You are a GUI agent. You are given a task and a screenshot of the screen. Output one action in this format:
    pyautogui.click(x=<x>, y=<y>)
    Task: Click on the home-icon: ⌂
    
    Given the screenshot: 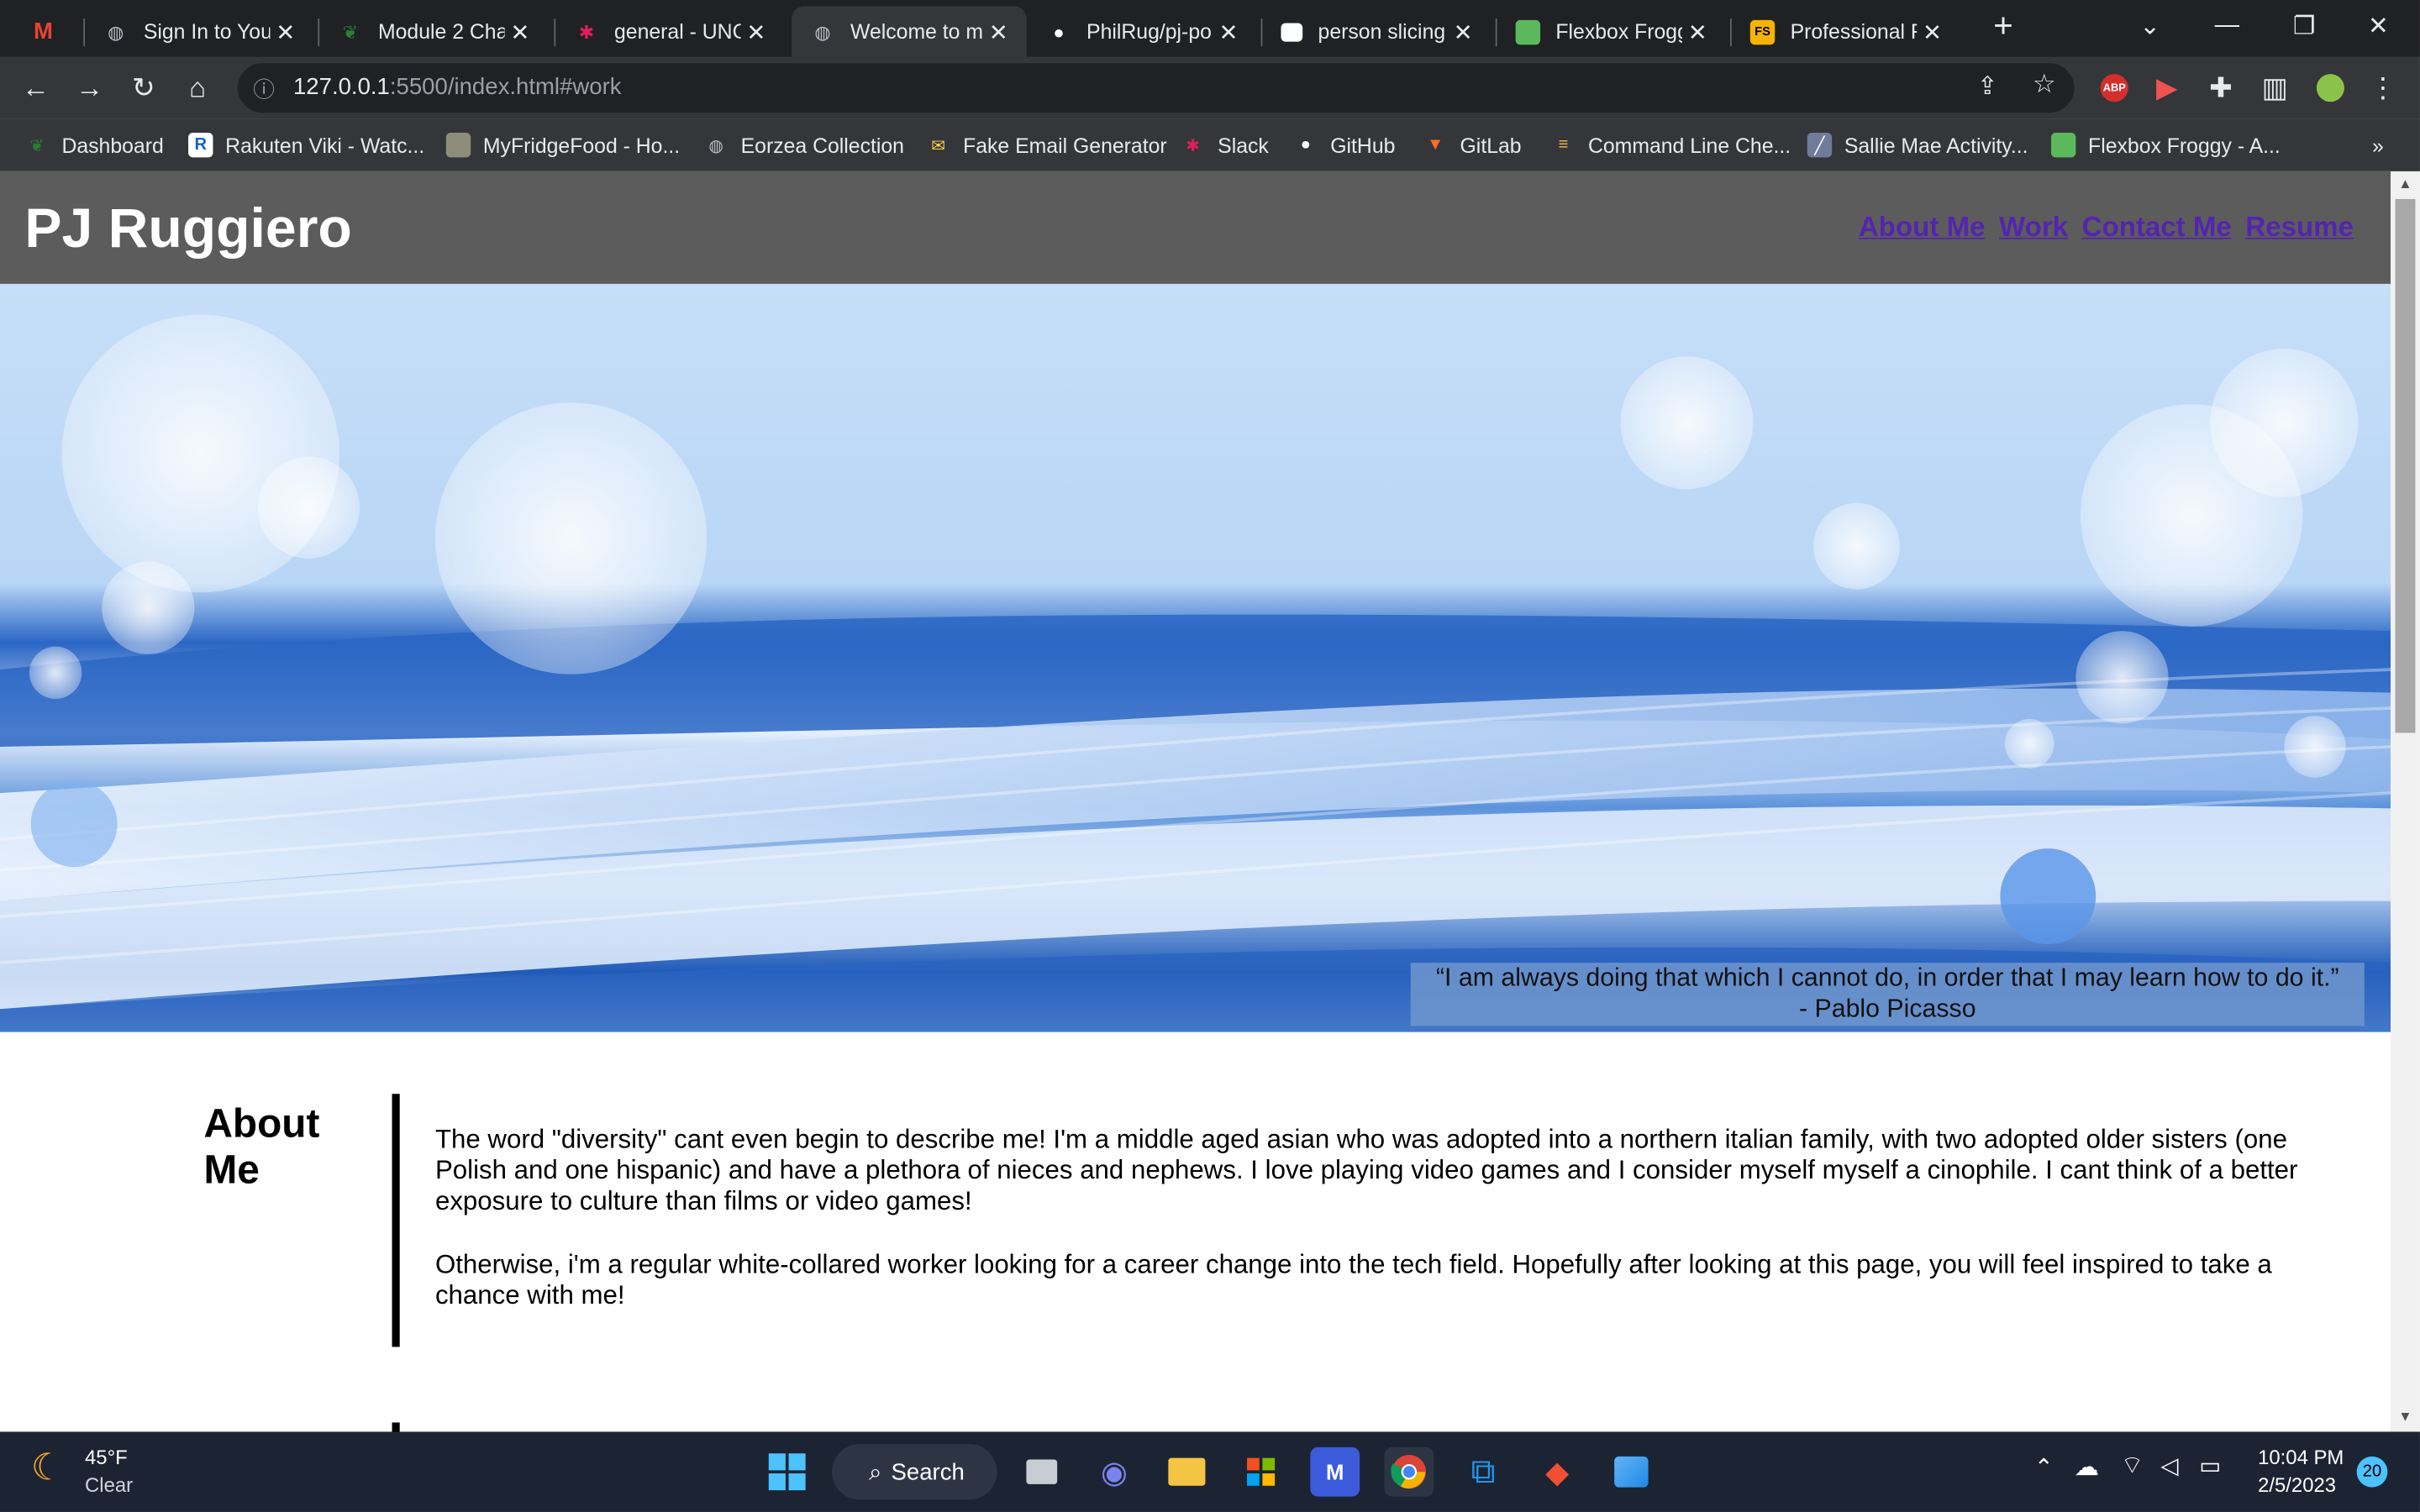 What is the action you would take?
    pyautogui.click(x=197, y=87)
    